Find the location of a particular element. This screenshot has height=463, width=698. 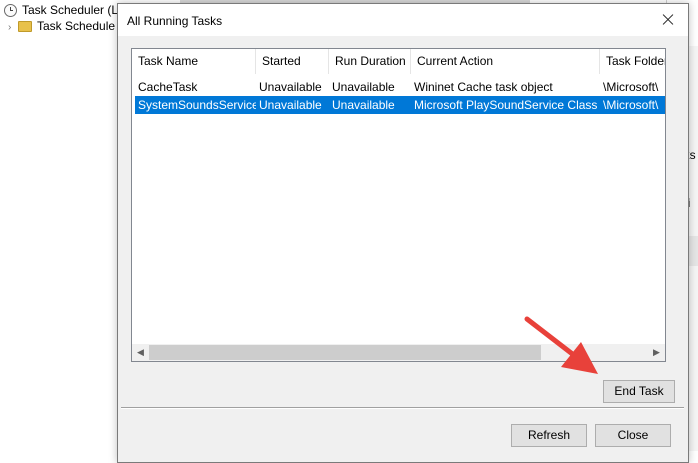

folder-clock-icon is located at coordinates (25, 27).